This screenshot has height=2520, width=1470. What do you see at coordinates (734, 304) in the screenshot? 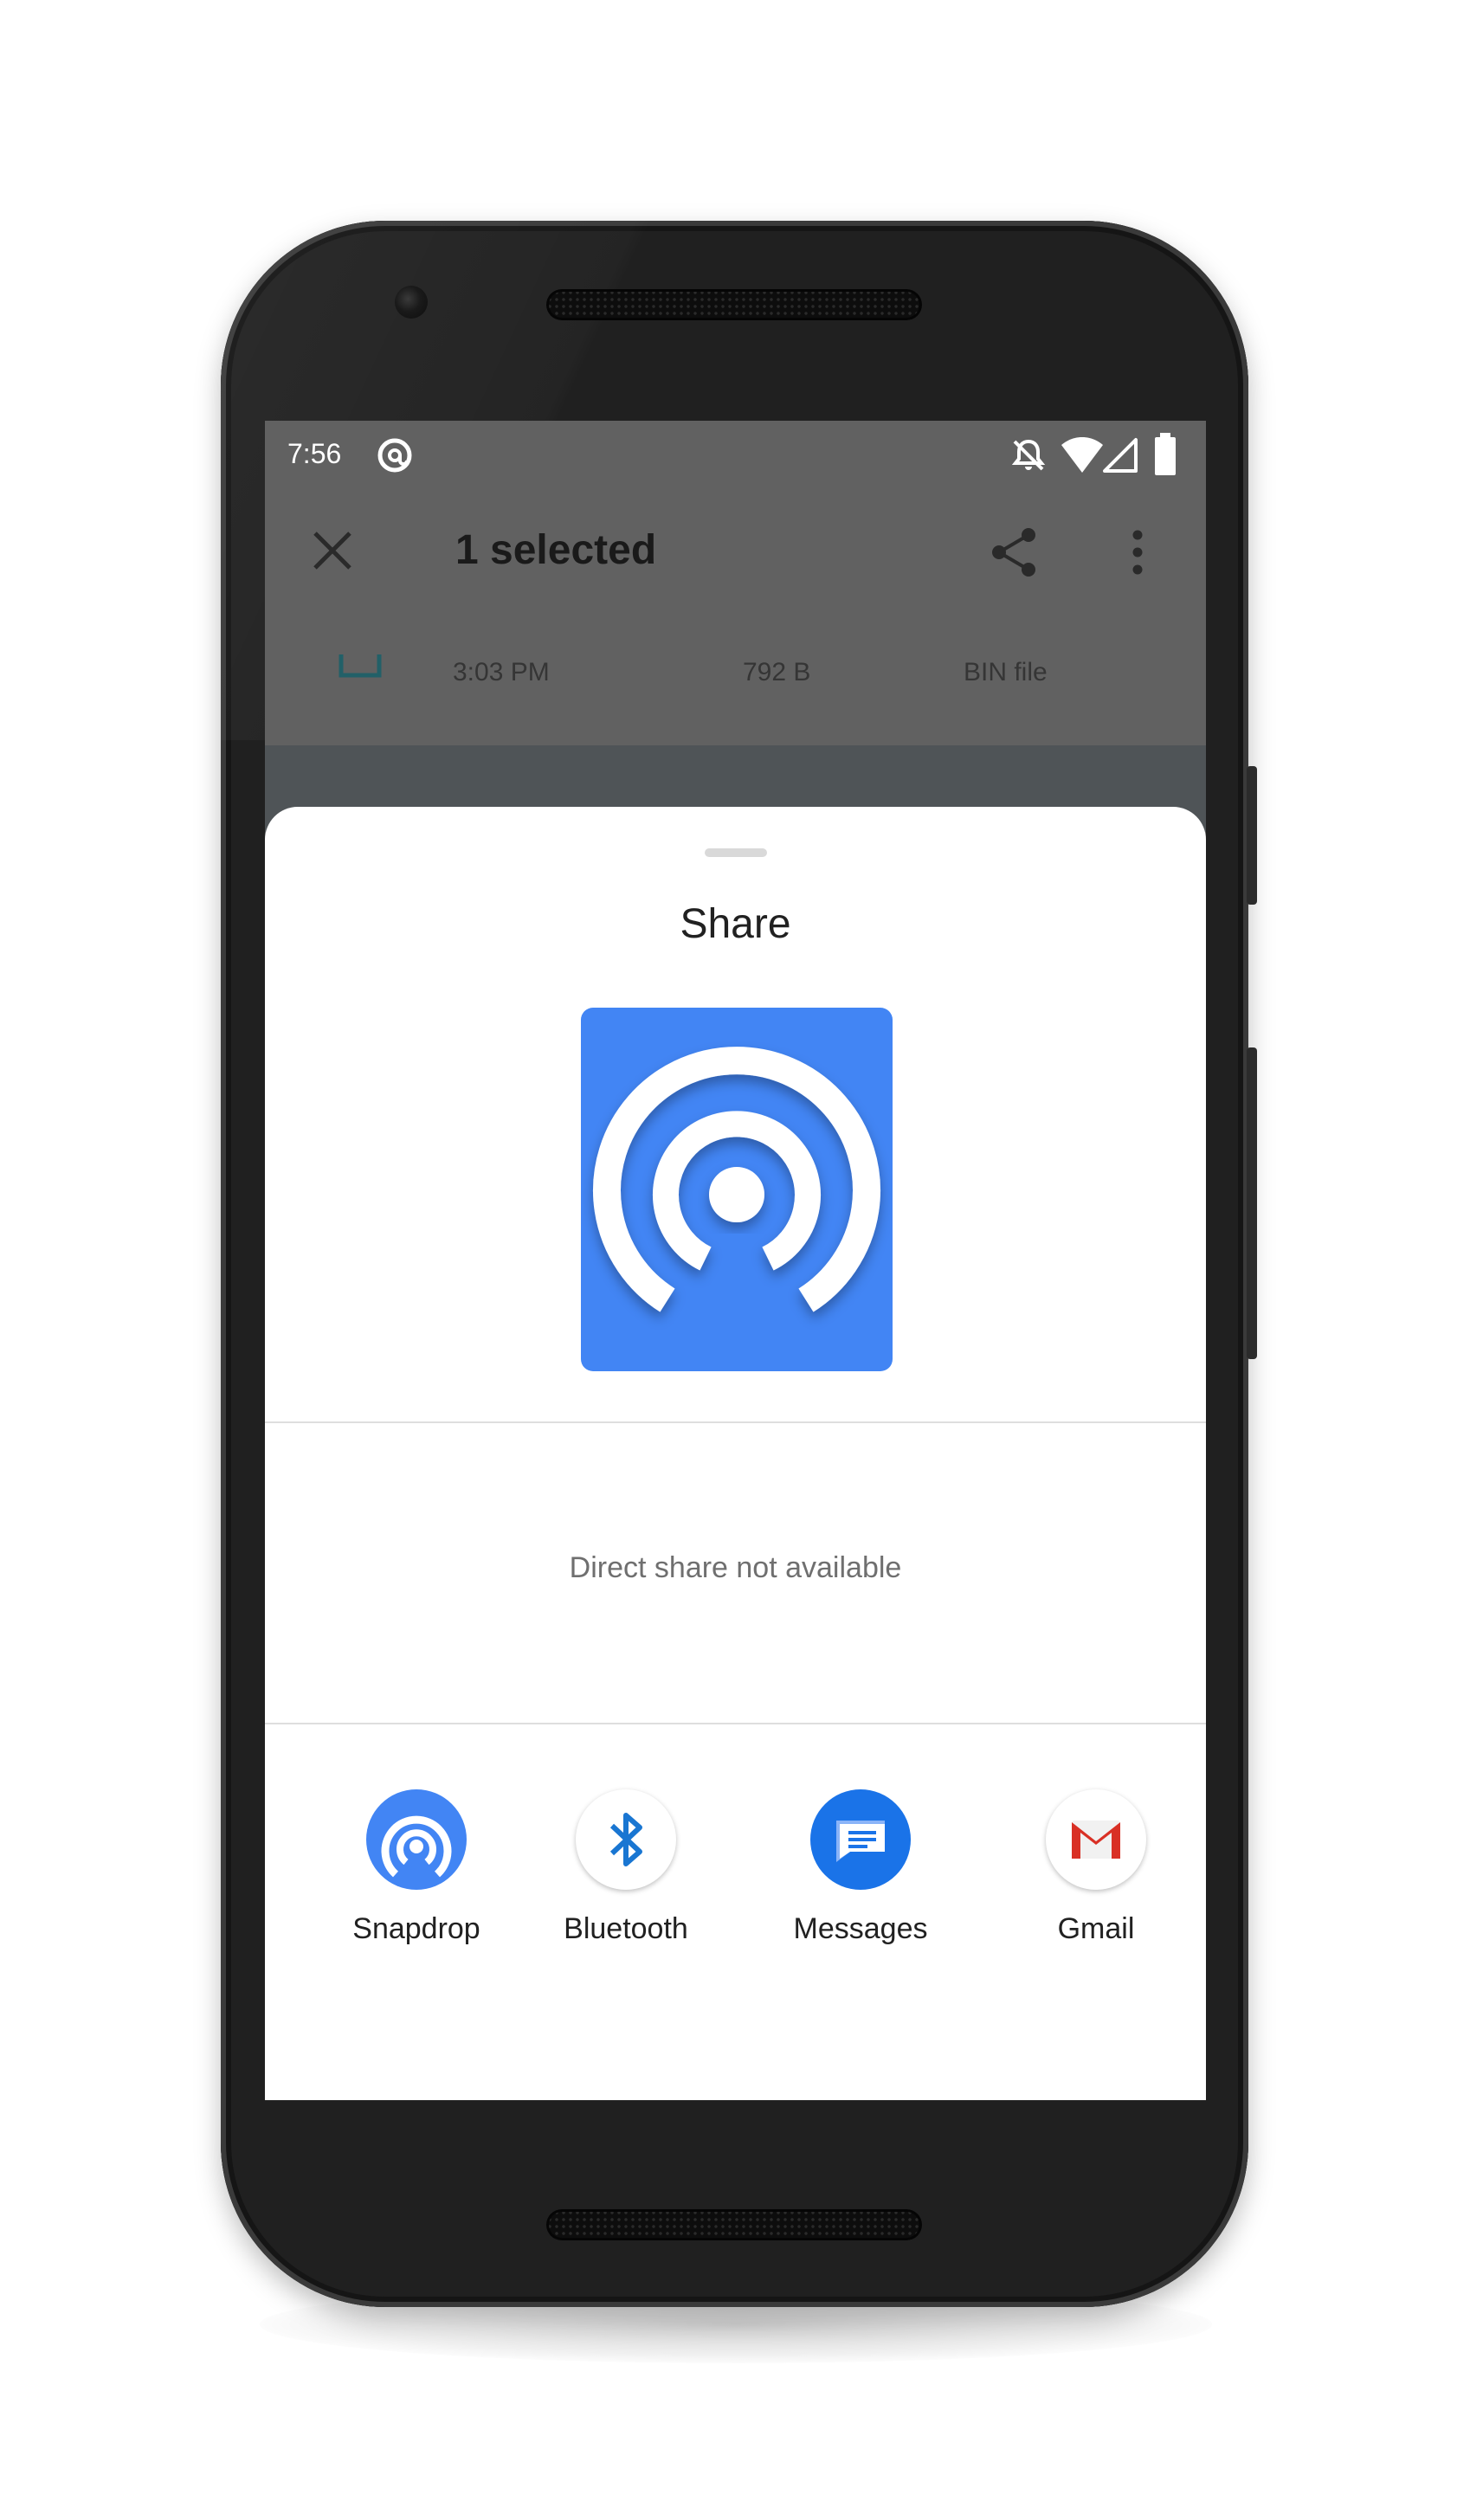
I see `top-speaker` at bounding box center [734, 304].